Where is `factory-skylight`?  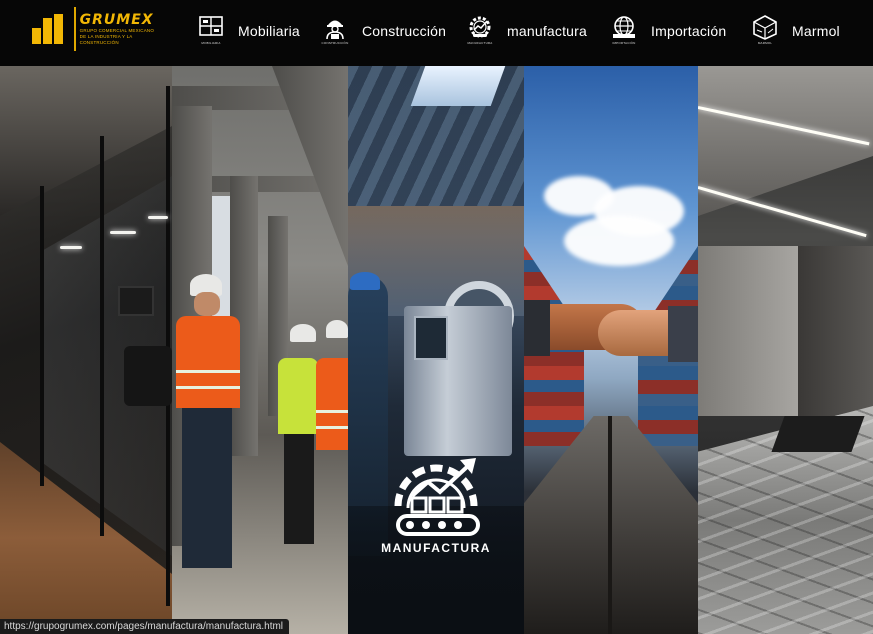 factory-skylight is located at coordinates (458, 86).